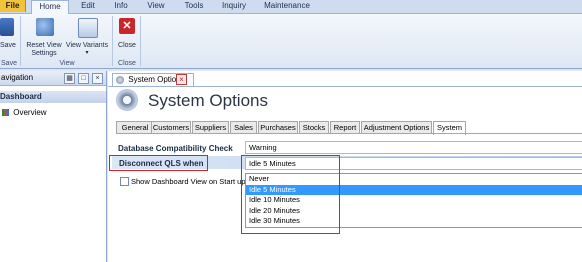 This screenshot has height=262, width=582. What do you see at coordinates (349, 133) in the screenshot?
I see `tab-baseline` at bounding box center [349, 133].